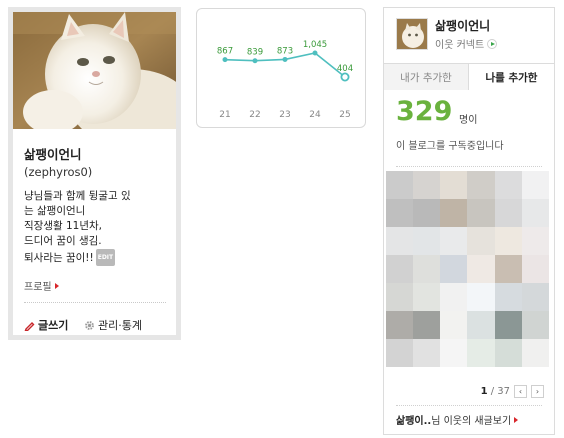  Describe the element at coordinates (59, 258) in the screenshot. I see `intro-line-text: 퇴사라는 꿈이!!` at that location.